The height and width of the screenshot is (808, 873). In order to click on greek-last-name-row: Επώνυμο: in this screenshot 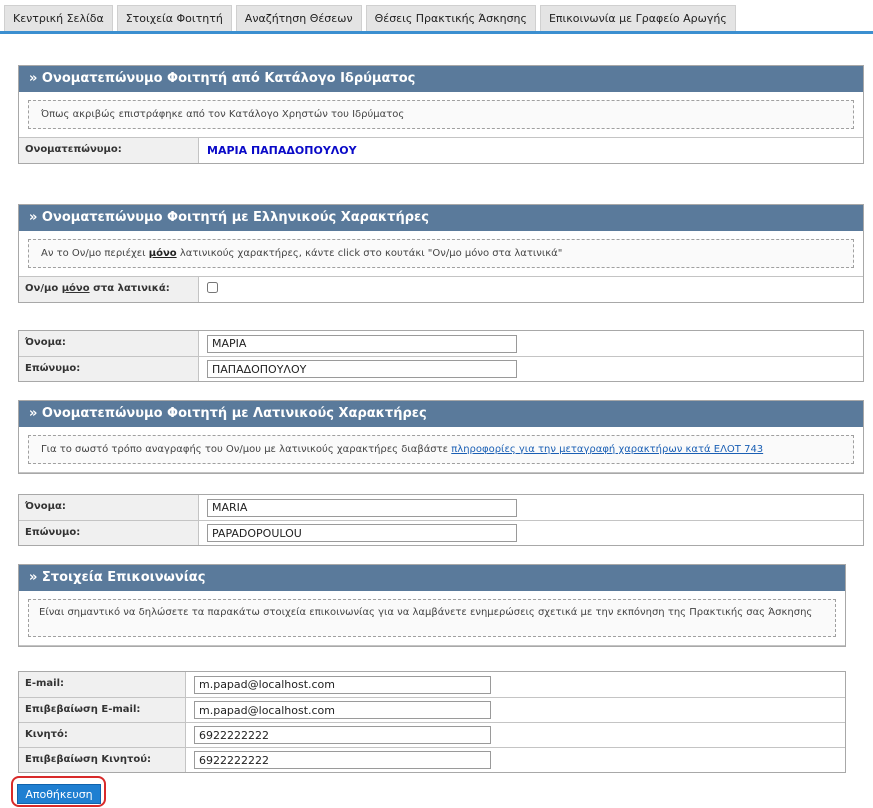, I will do `click(441, 368)`.